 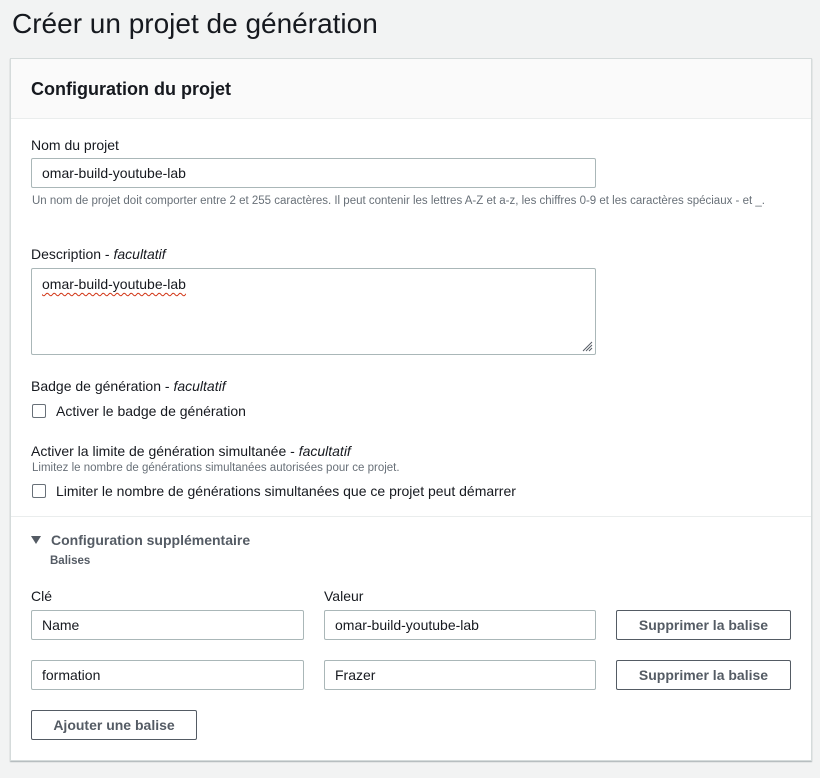 I want to click on description-label-text: Description -, so click(x=70, y=254).